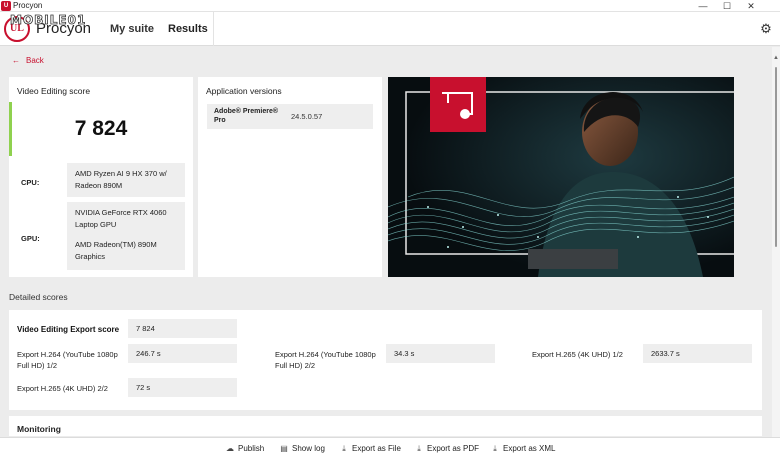 This screenshot has height=462, width=780. What do you see at coordinates (38, 297) in the screenshot?
I see `detailed-scores-title: Detailed scores` at bounding box center [38, 297].